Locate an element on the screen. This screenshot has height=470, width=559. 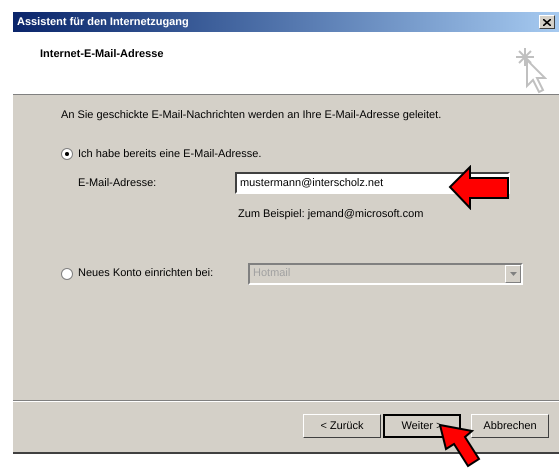
window-title: Assistent für den Internetzugang is located at coordinates (103, 22).